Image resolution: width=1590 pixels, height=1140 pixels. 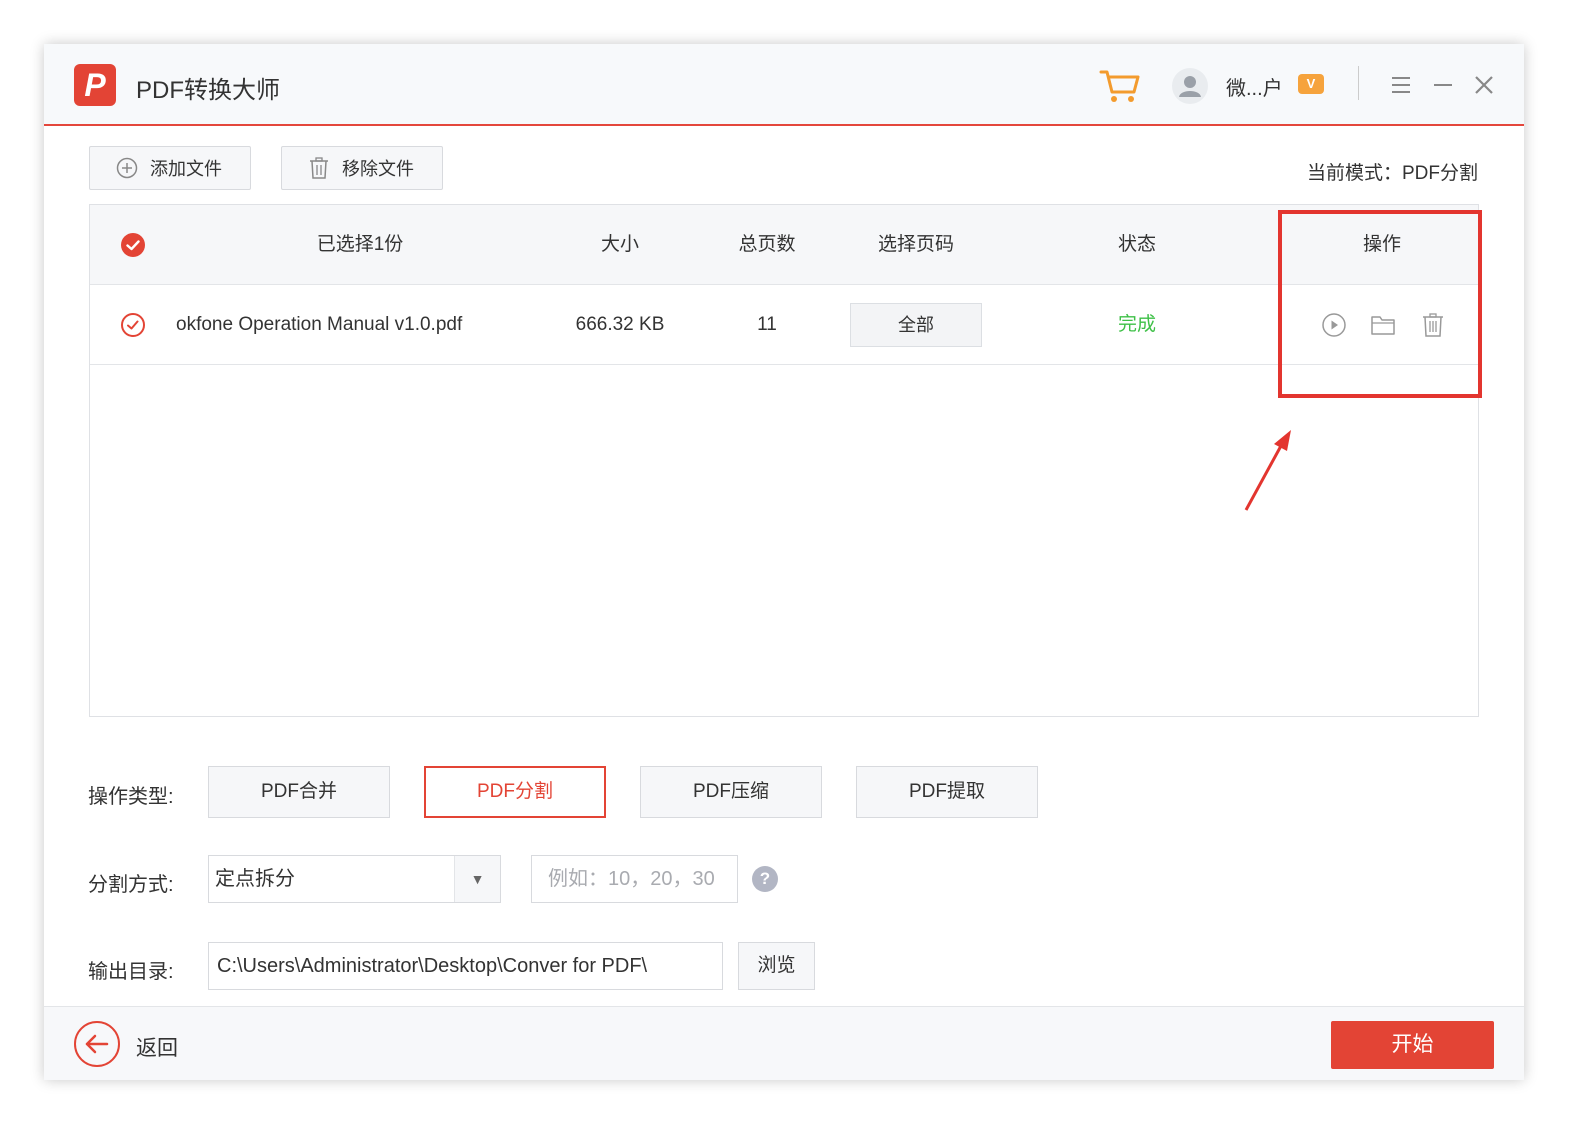 I want to click on close-icon, so click(x=1484, y=85).